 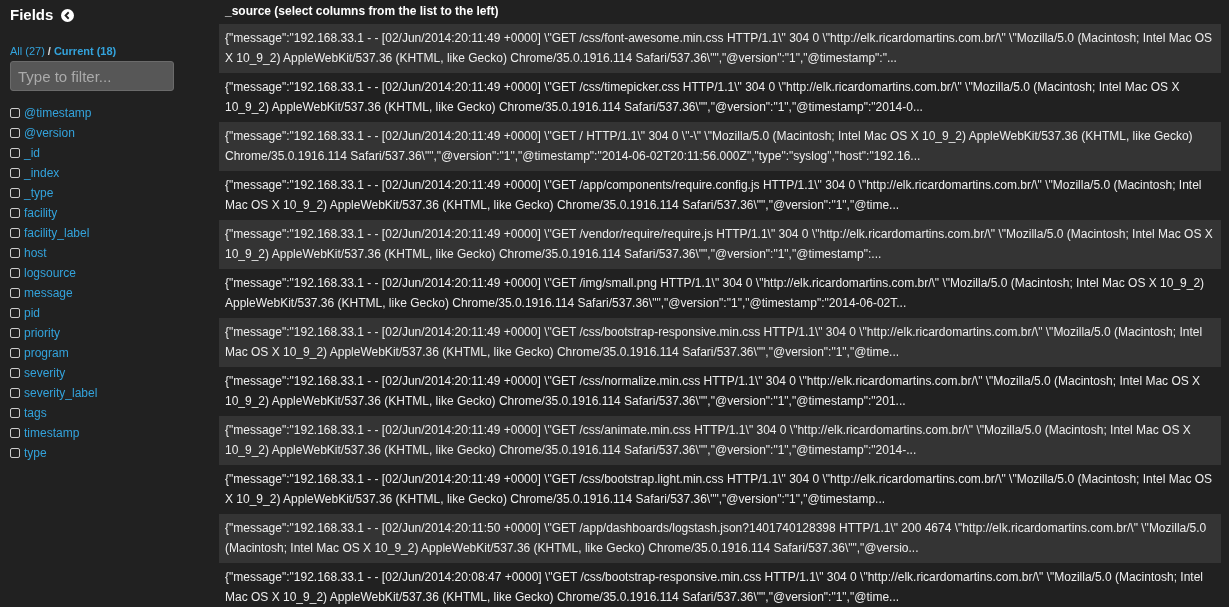 I want to click on view-link: All (27), so click(x=27, y=50).